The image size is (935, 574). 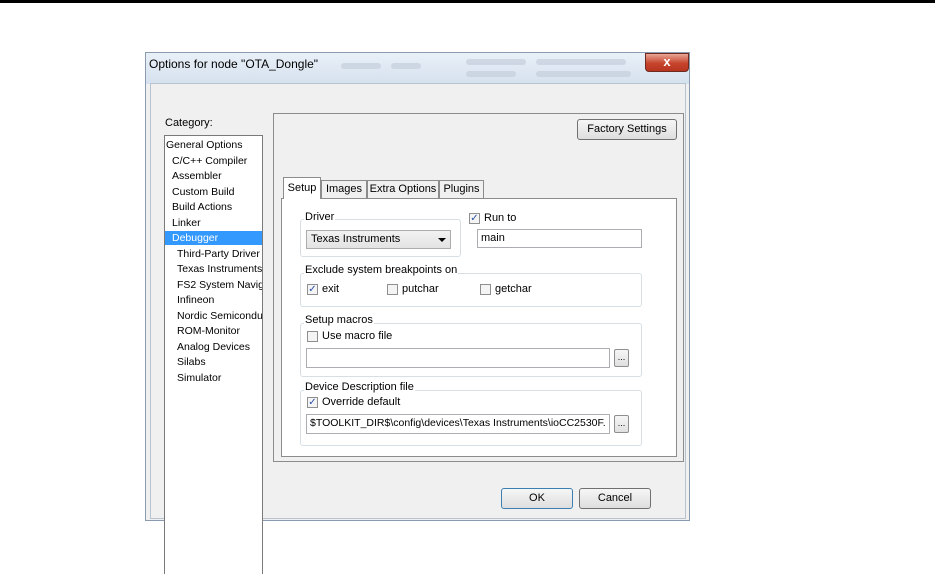 I want to click on breakpoints-group, so click(x=471, y=290).